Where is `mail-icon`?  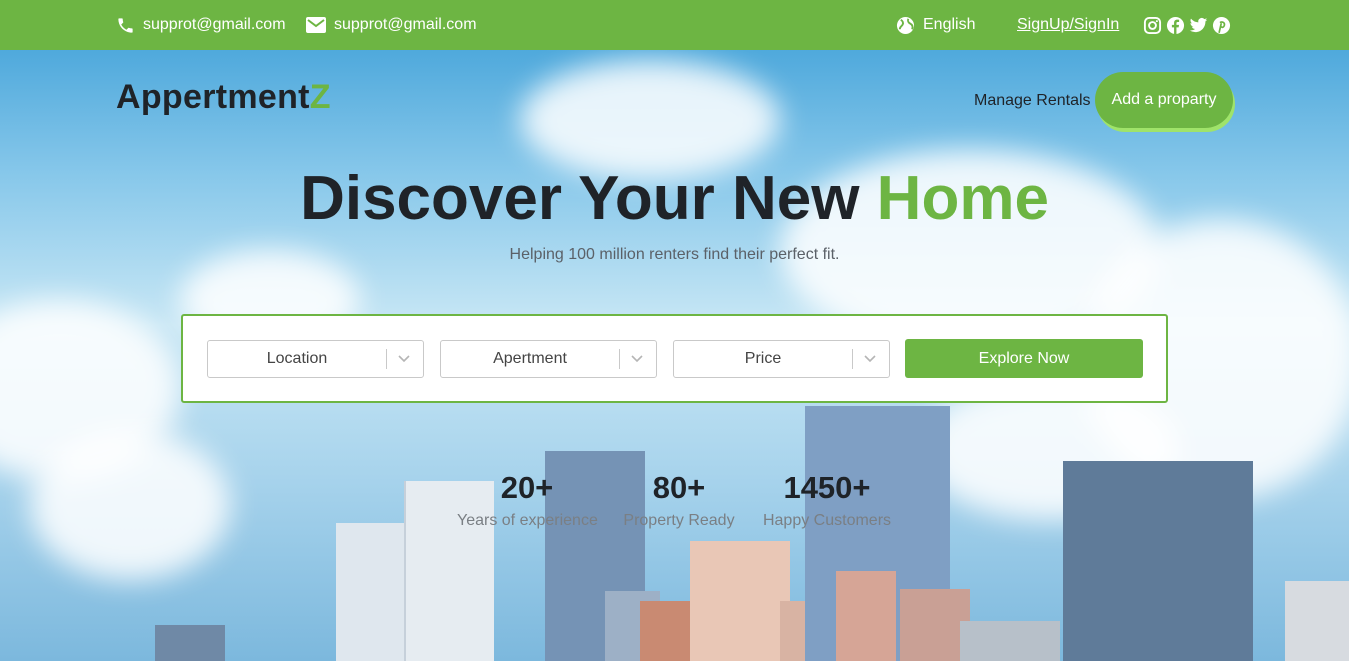 mail-icon is located at coordinates (316, 25).